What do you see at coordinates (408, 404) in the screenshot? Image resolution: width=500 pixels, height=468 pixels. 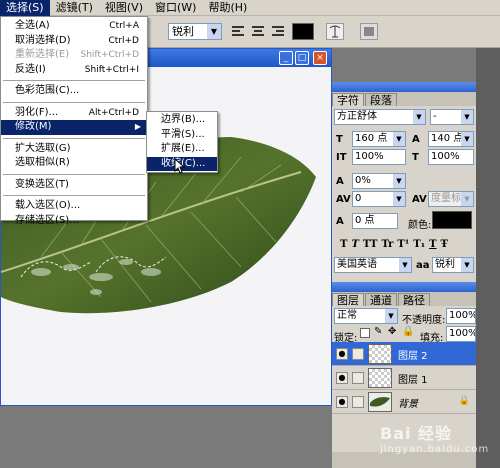 I see `layer-name: 背景` at bounding box center [408, 404].